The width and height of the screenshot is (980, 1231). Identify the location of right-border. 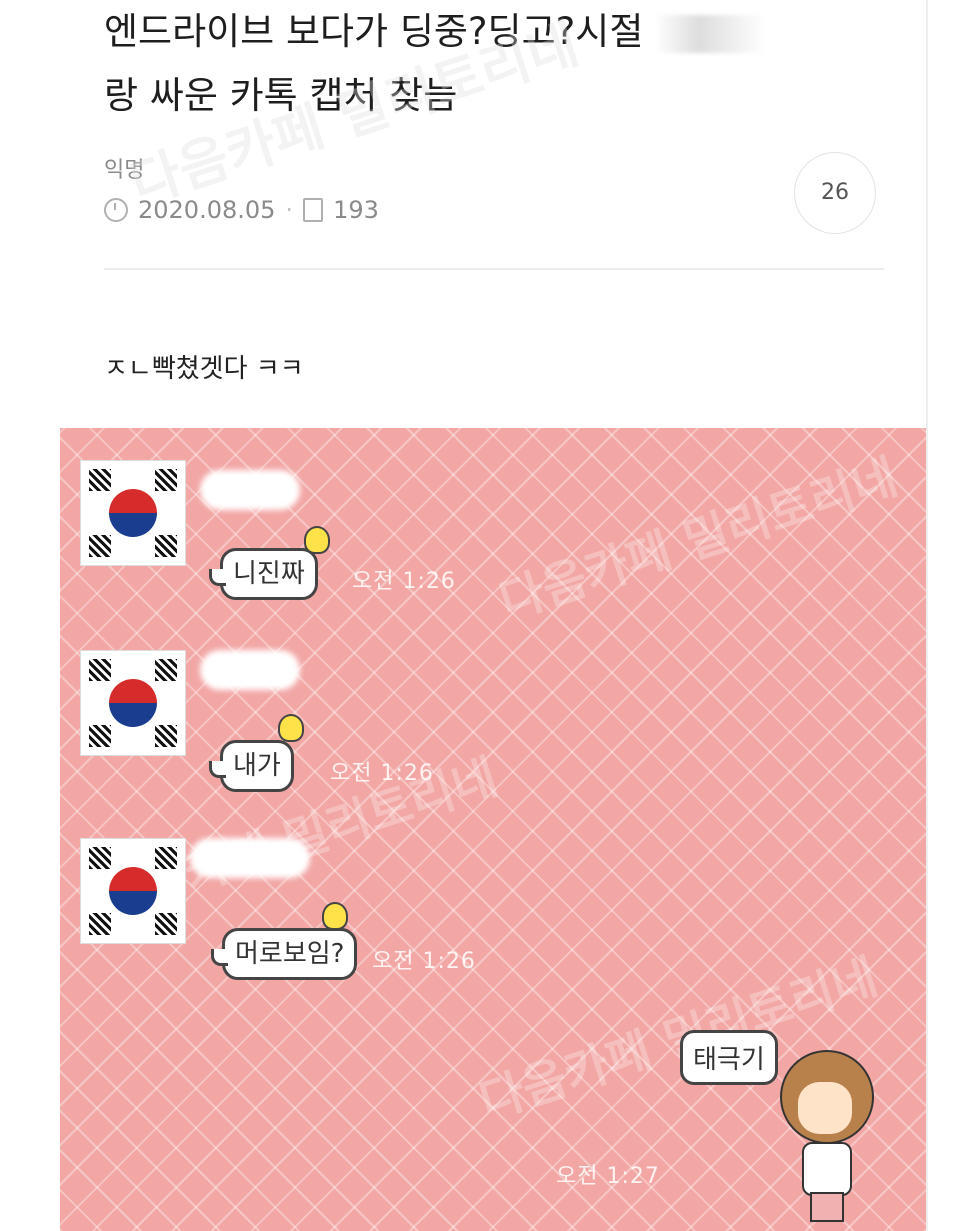
(927, 615).